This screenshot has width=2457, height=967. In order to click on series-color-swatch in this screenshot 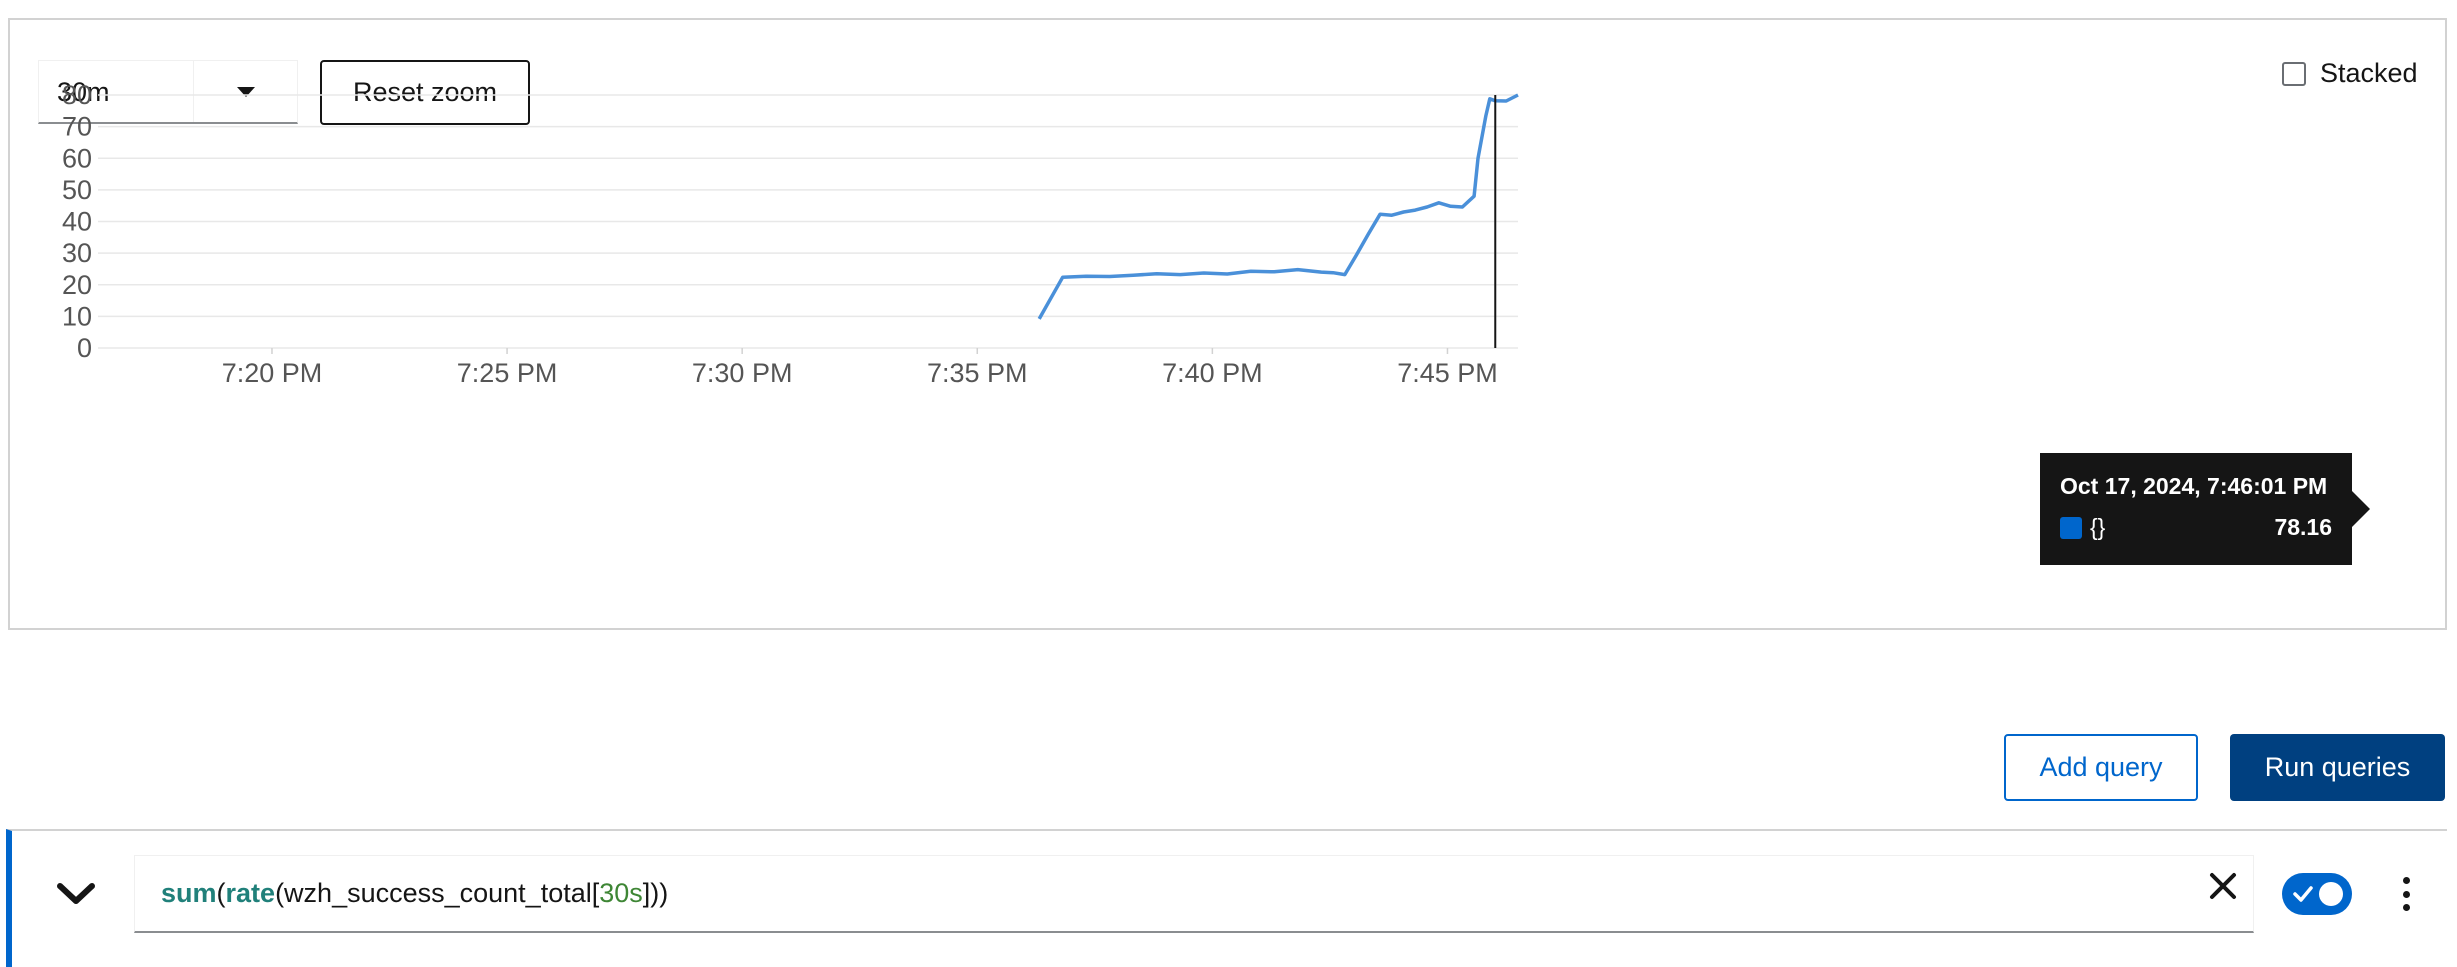, I will do `click(2071, 527)`.